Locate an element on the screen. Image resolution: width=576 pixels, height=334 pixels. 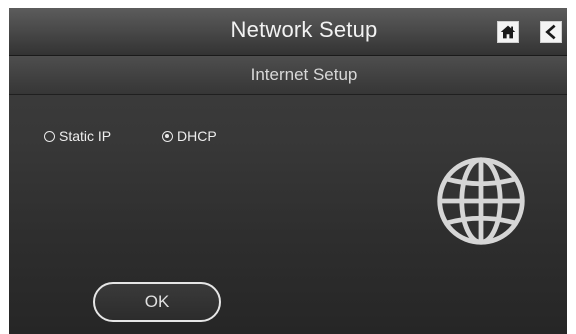
dhcp-radio: DHCP is located at coordinates (189, 136).